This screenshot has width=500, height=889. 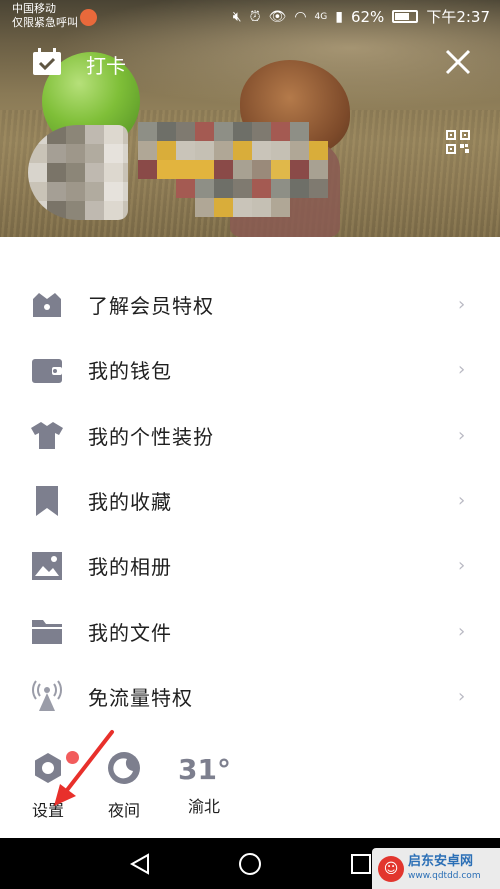 What do you see at coordinates (130, 632) in the screenshot?
I see `menu-label: 我的文件` at bounding box center [130, 632].